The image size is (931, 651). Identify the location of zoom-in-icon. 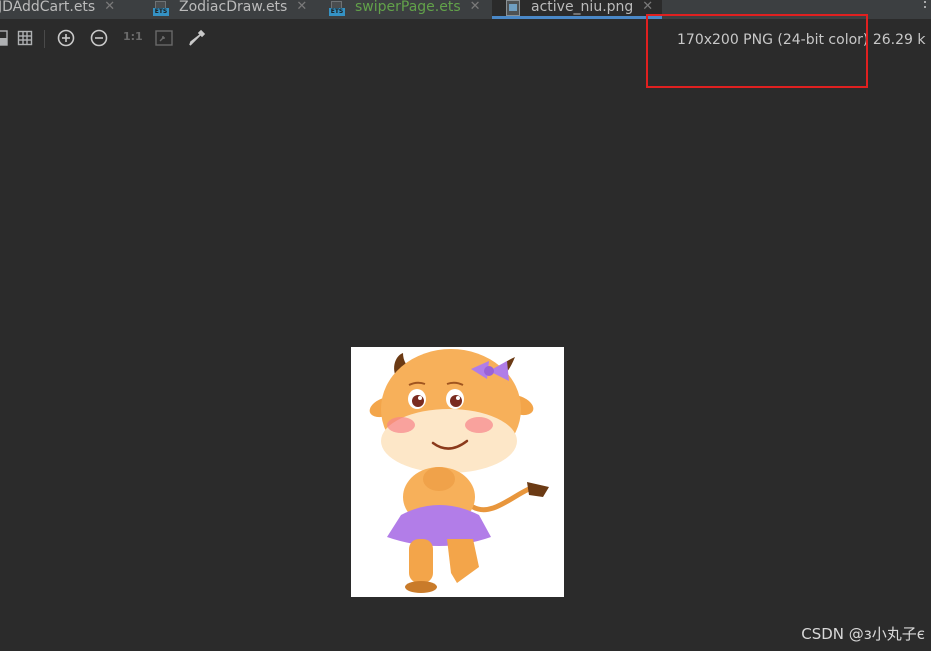
(66, 38).